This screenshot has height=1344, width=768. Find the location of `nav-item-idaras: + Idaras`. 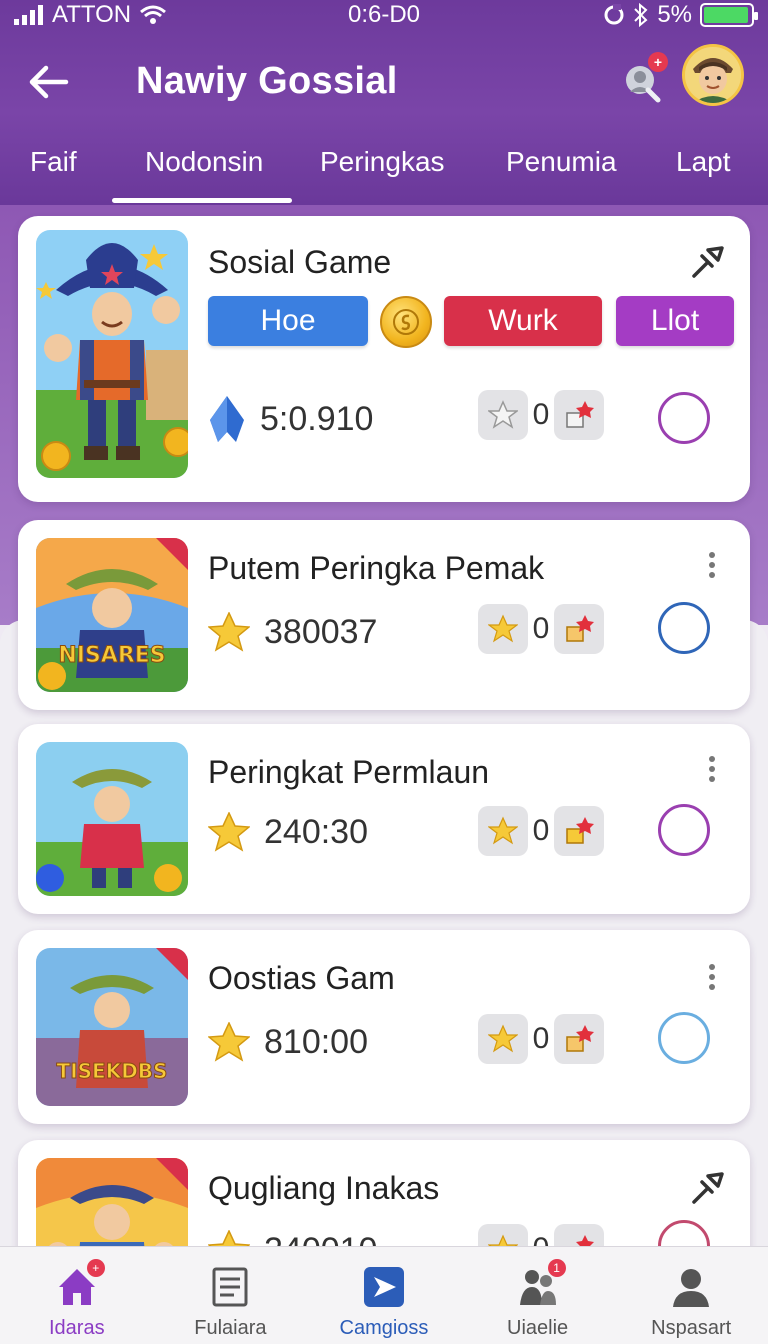

nav-item-idaras: + Idaras is located at coordinates (77, 1295).